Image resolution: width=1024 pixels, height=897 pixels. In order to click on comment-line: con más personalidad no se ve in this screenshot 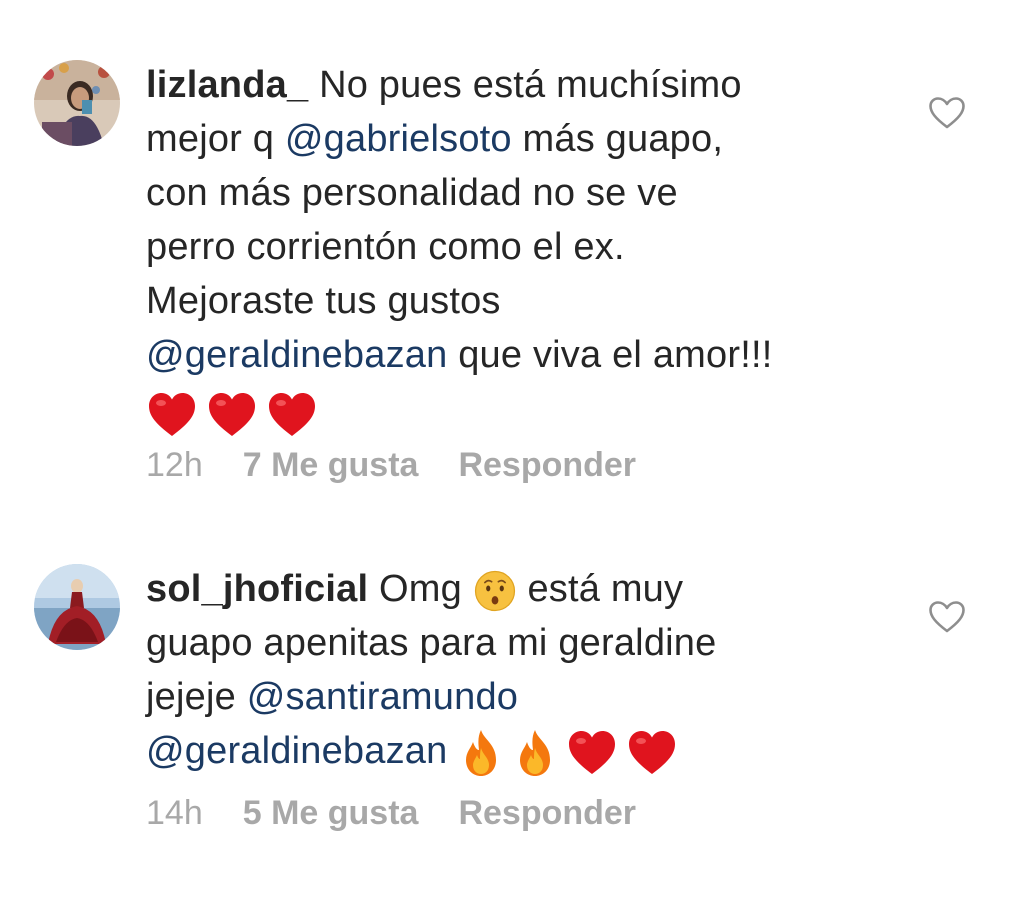, I will do `click(506, 193)`.